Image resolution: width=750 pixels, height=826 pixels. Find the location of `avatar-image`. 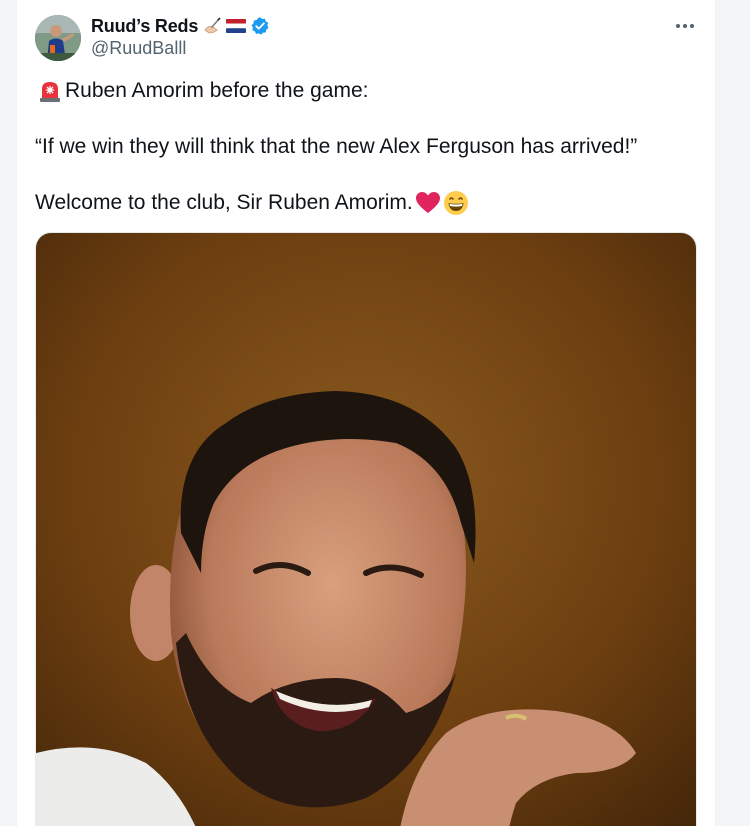

avatar-image is located at coordinates (58, 38).